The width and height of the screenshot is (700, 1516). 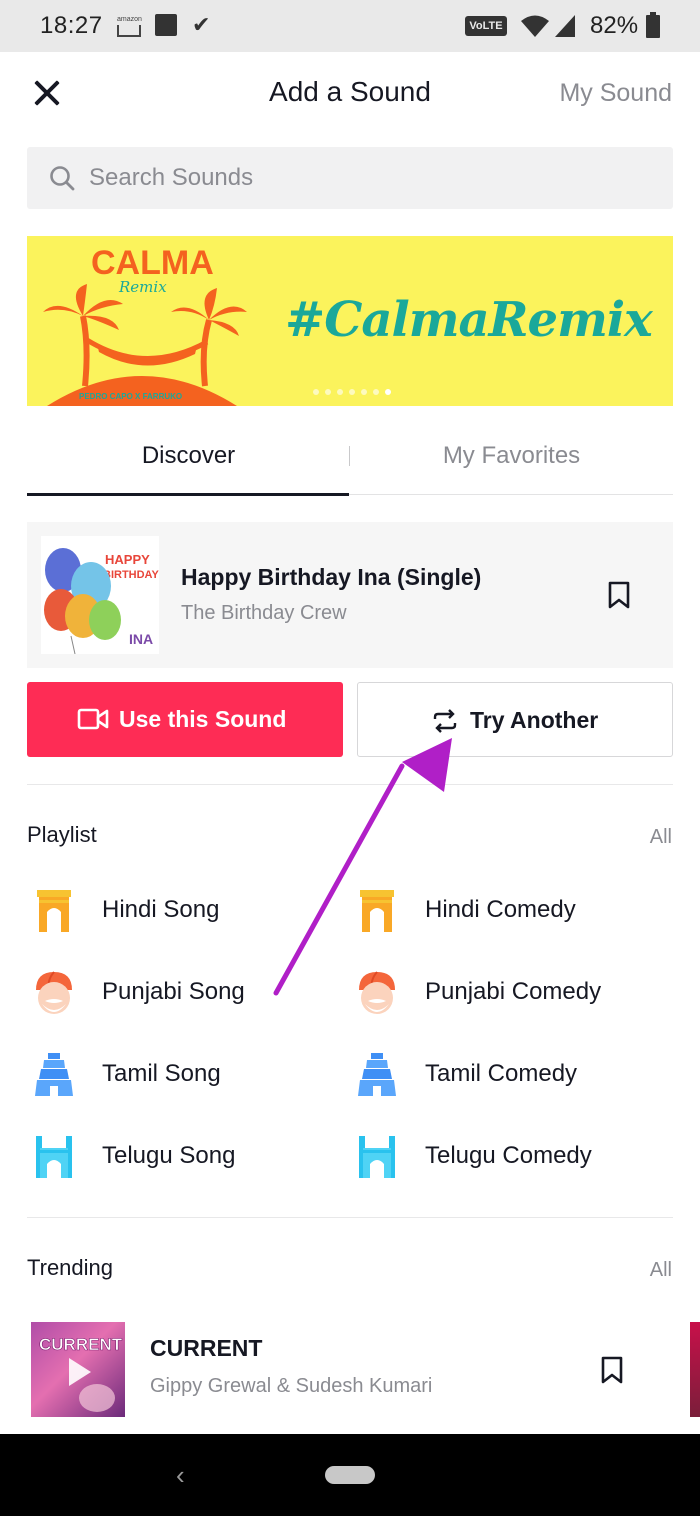 I want to click on calma-logo: CALMA Remix PEDRO CAPO X FARRUKO, so click(x=145, y=325).